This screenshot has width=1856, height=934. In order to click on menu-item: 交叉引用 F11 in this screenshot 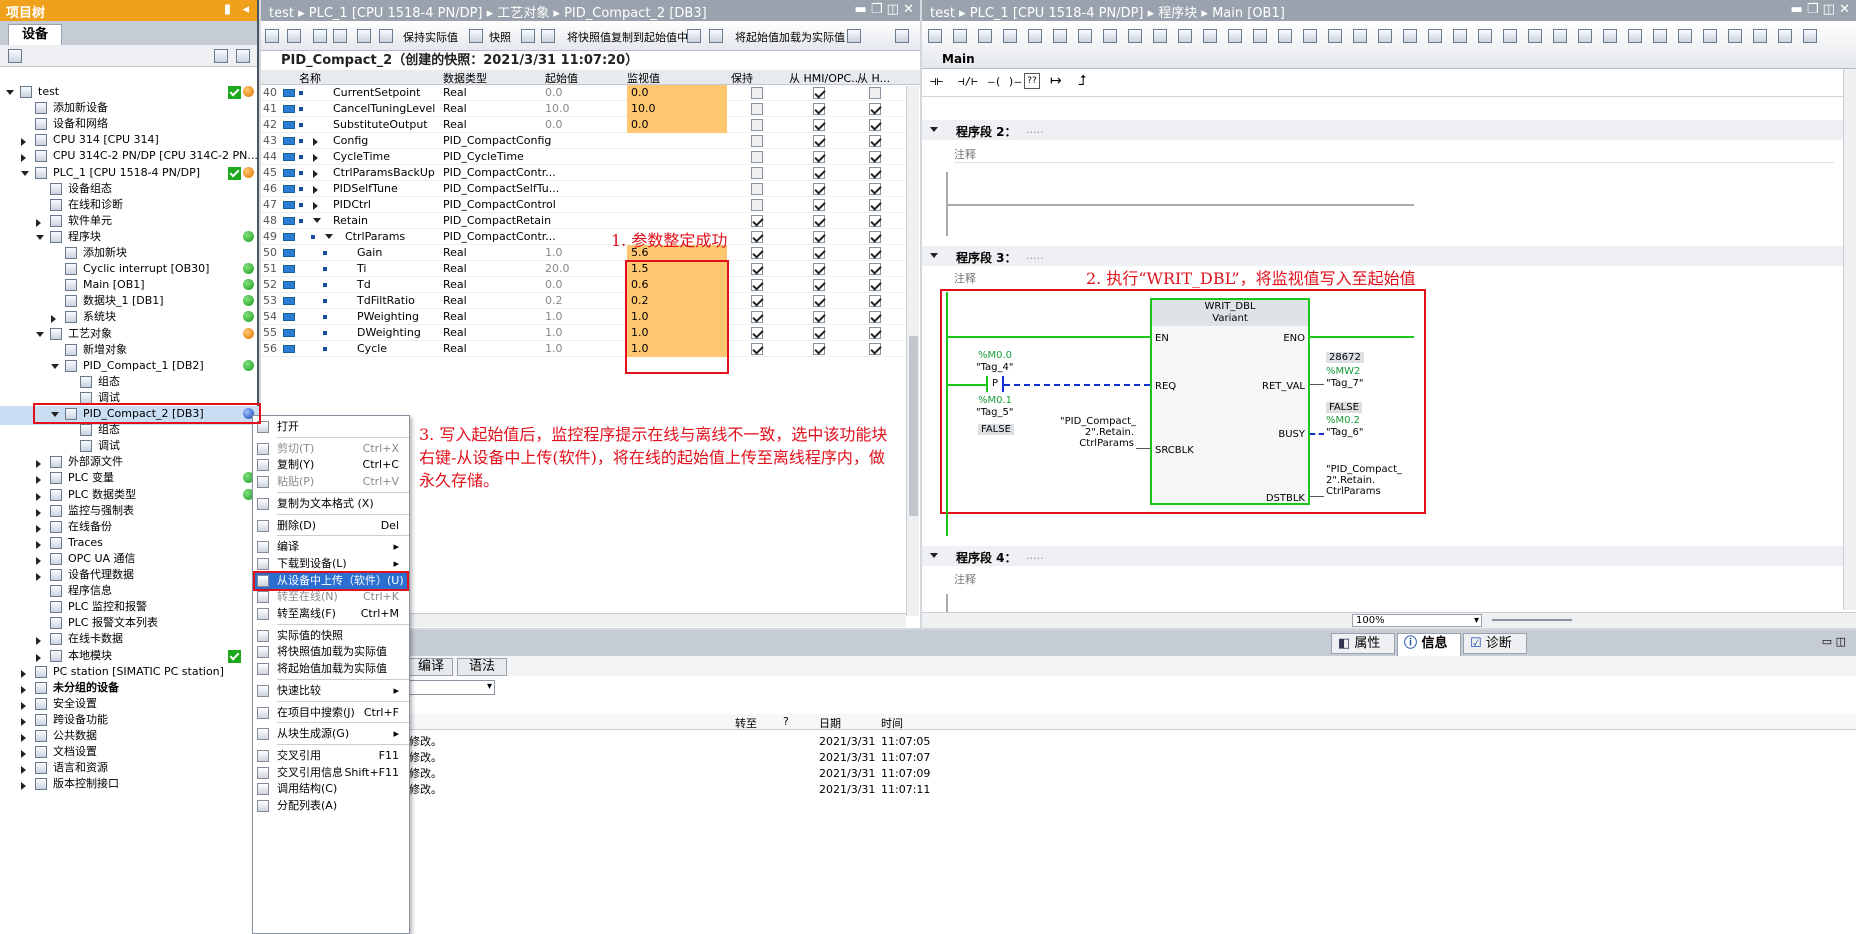, I will do `click(331, 756)`.